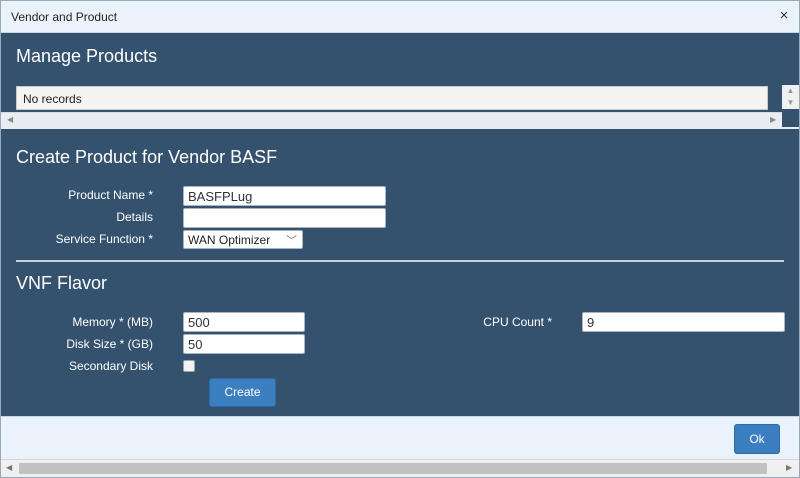 Image resolution: width=800 pixels, height=478 pixels. I want to click on secondary-disk-label: Secondary Disk, so click(110, 366).